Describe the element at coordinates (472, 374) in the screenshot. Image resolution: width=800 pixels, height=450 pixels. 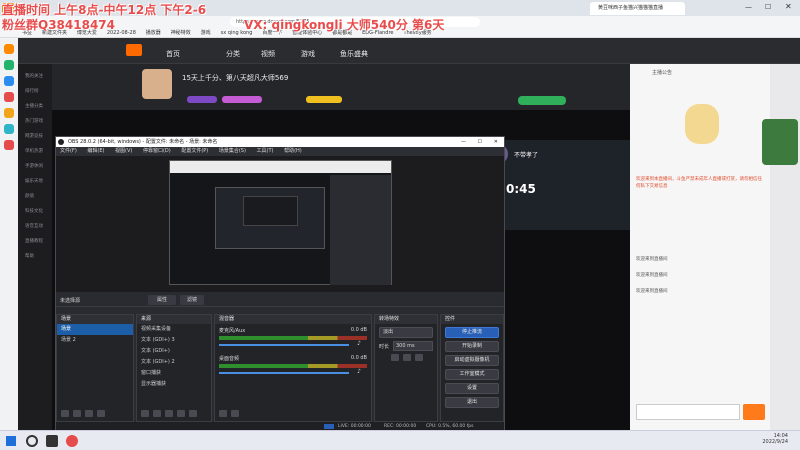
I see `studio-mode-button: 工作室模式` at that location.